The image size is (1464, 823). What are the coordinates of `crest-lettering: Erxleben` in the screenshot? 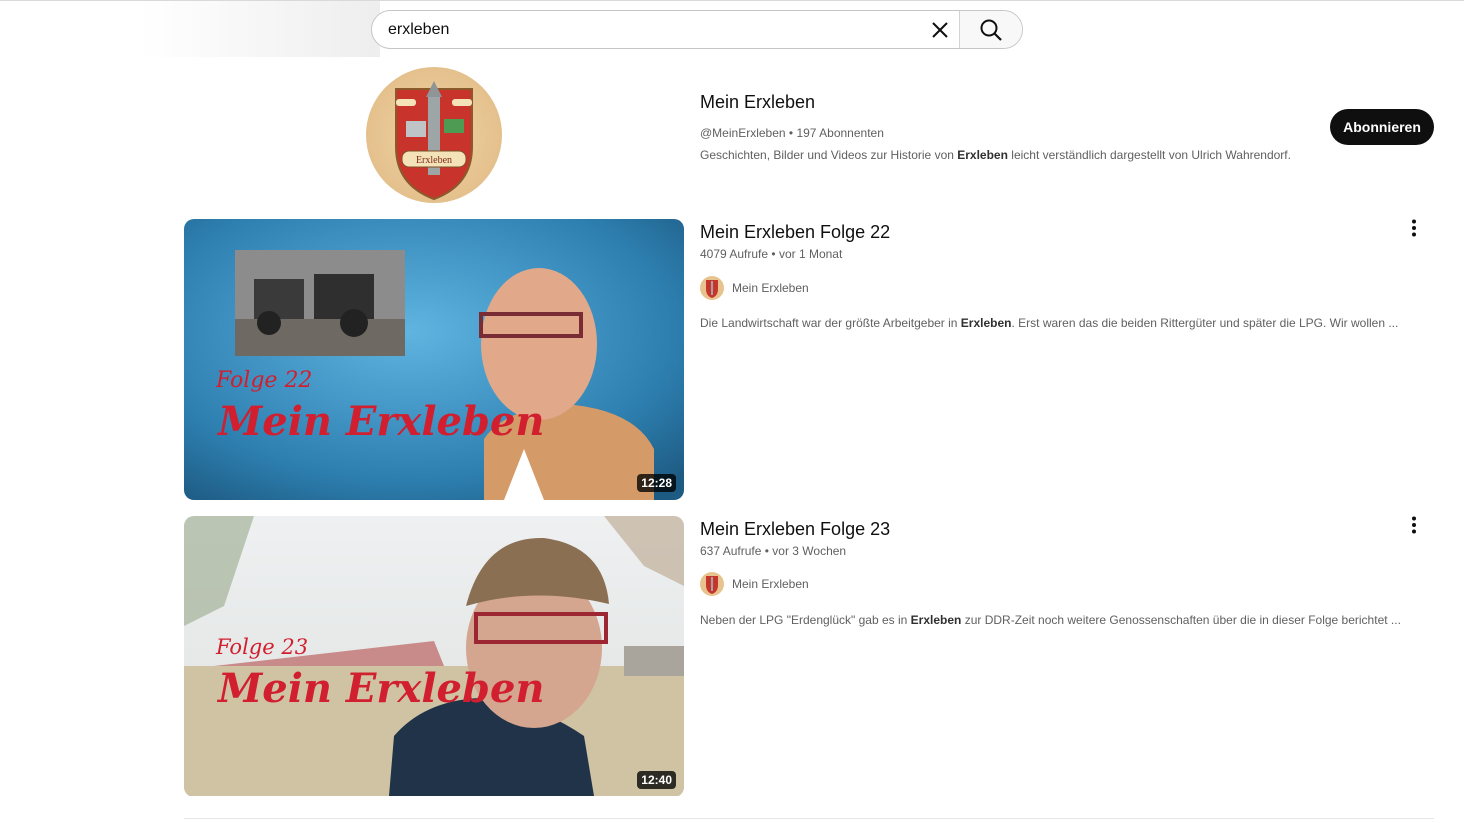 It's located at (434, 160).